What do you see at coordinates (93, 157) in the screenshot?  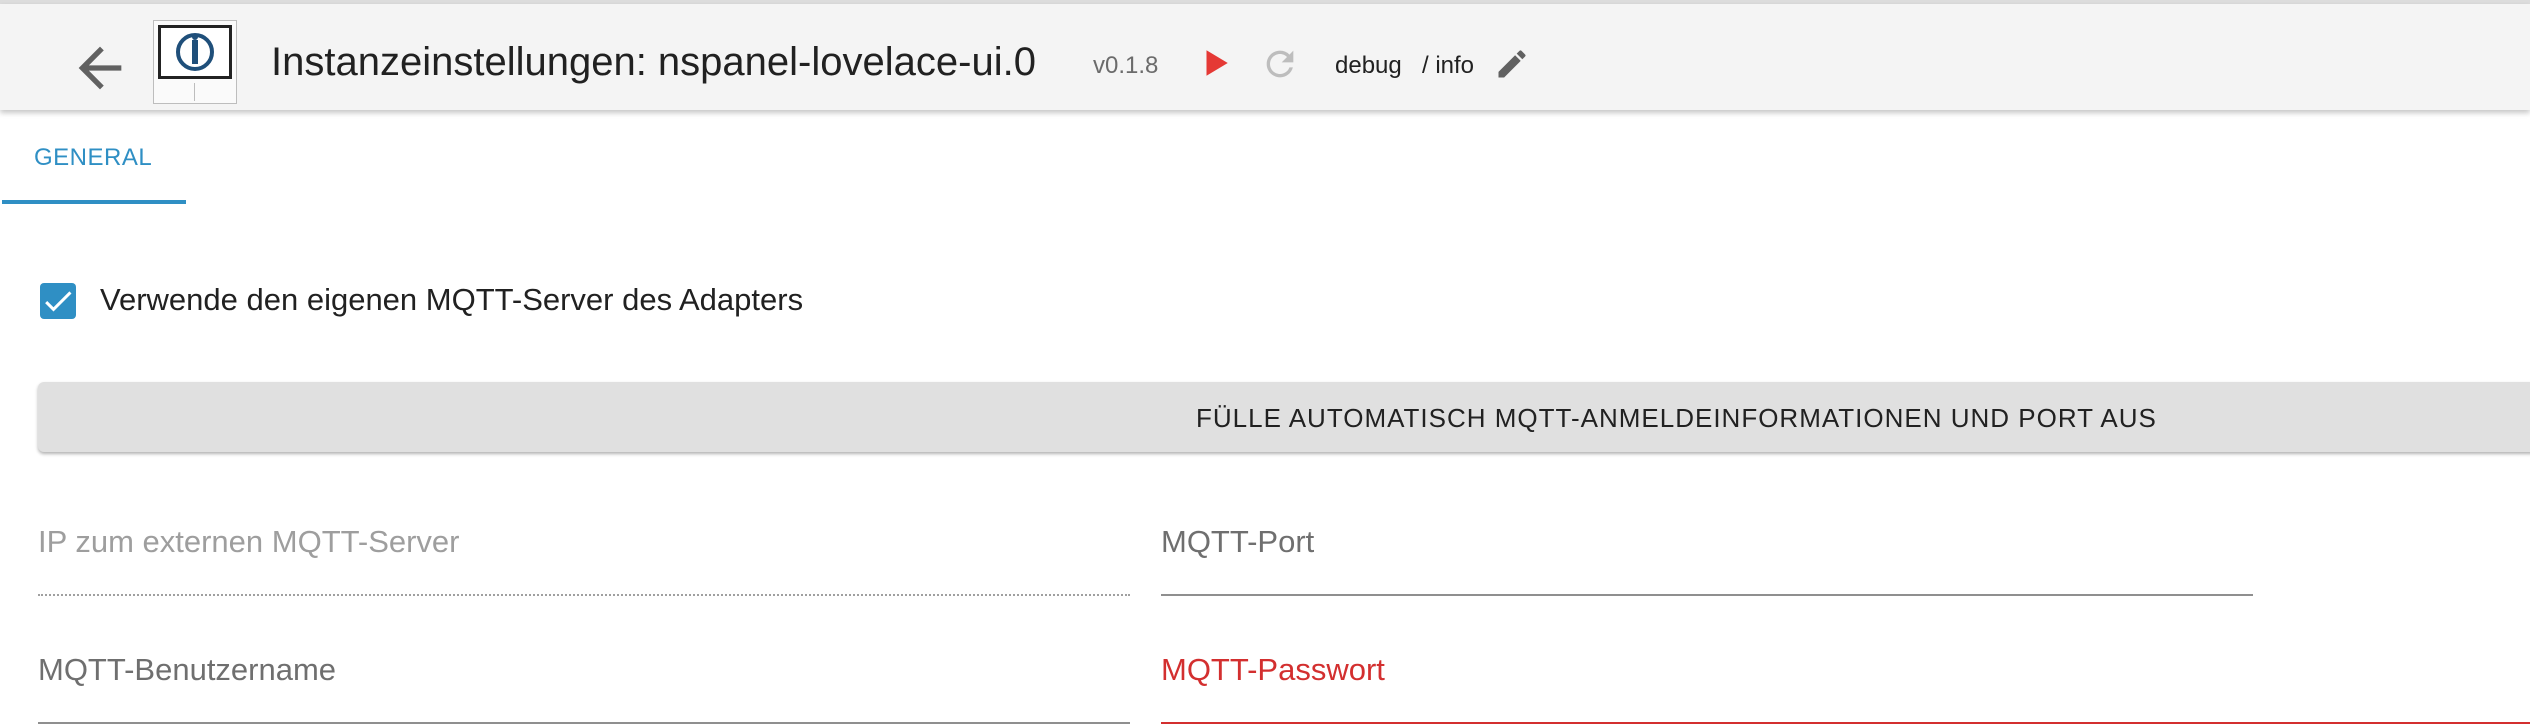 I see `tab-general-label: GENERAL` at bounding box center [93, 157].